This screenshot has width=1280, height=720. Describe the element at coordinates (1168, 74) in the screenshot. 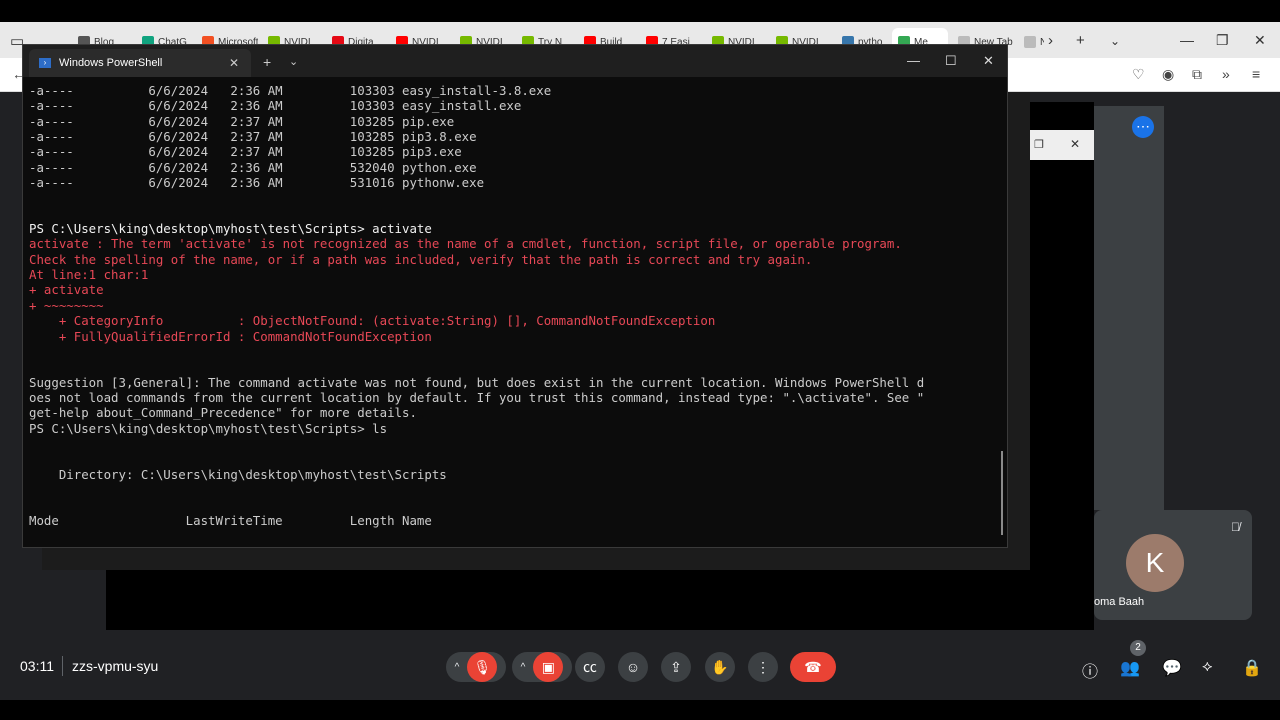

I see `account-icon: ◉` at that location.